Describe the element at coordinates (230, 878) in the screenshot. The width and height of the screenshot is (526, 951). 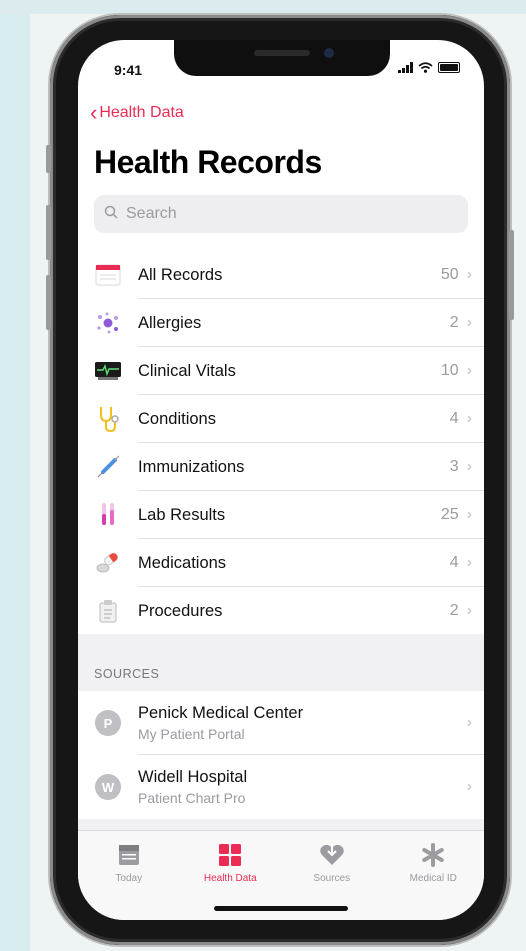
I see `tab-label: Health Data` at that location.